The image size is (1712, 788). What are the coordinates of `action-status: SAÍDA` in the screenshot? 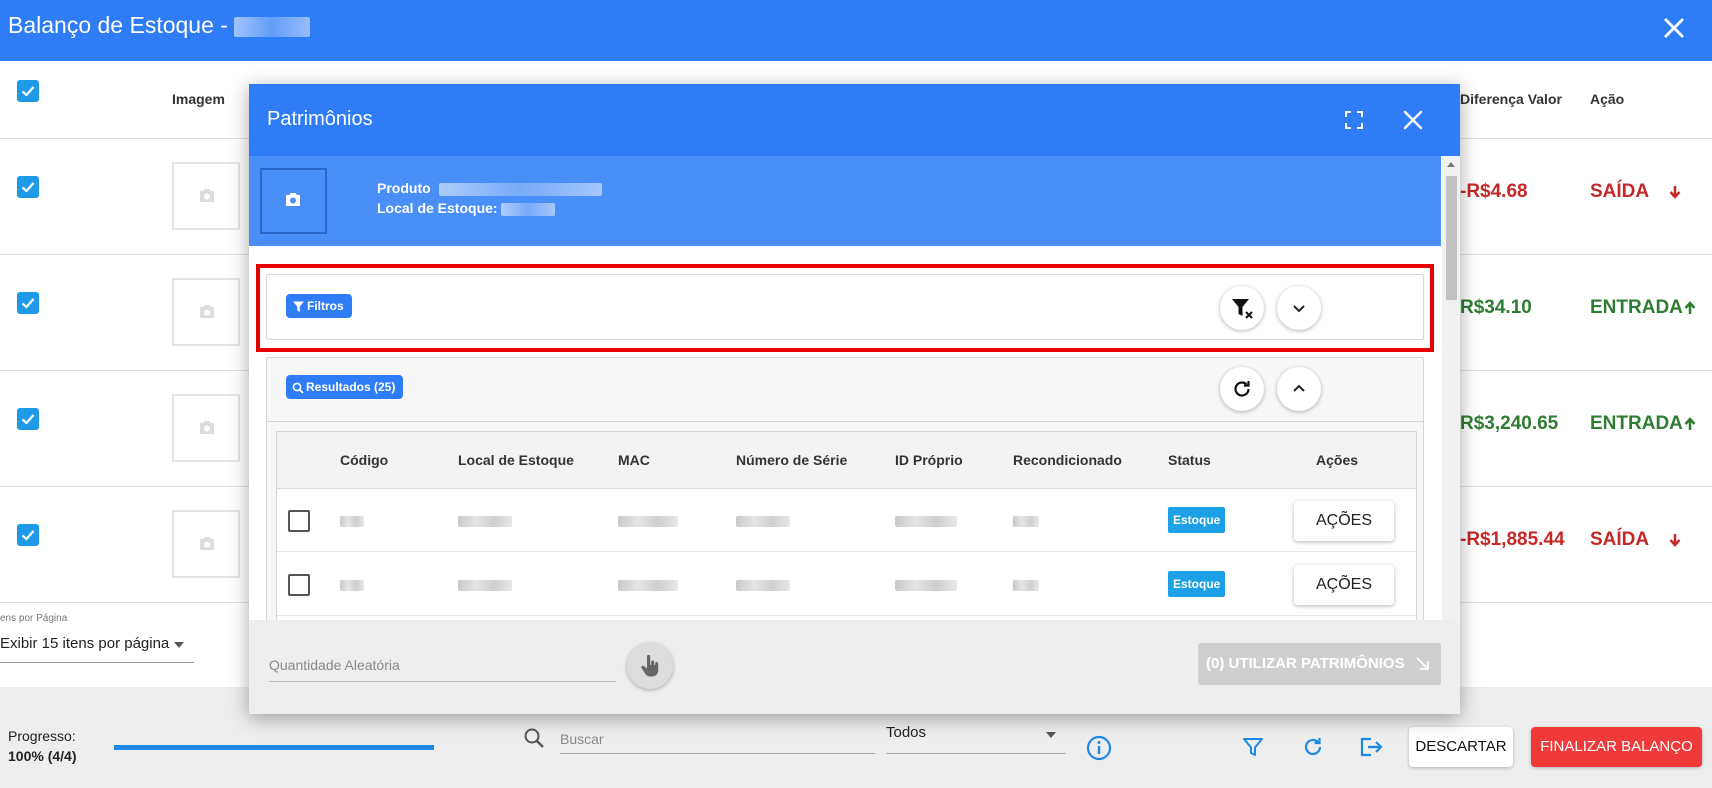 It's located at (1636, 192).